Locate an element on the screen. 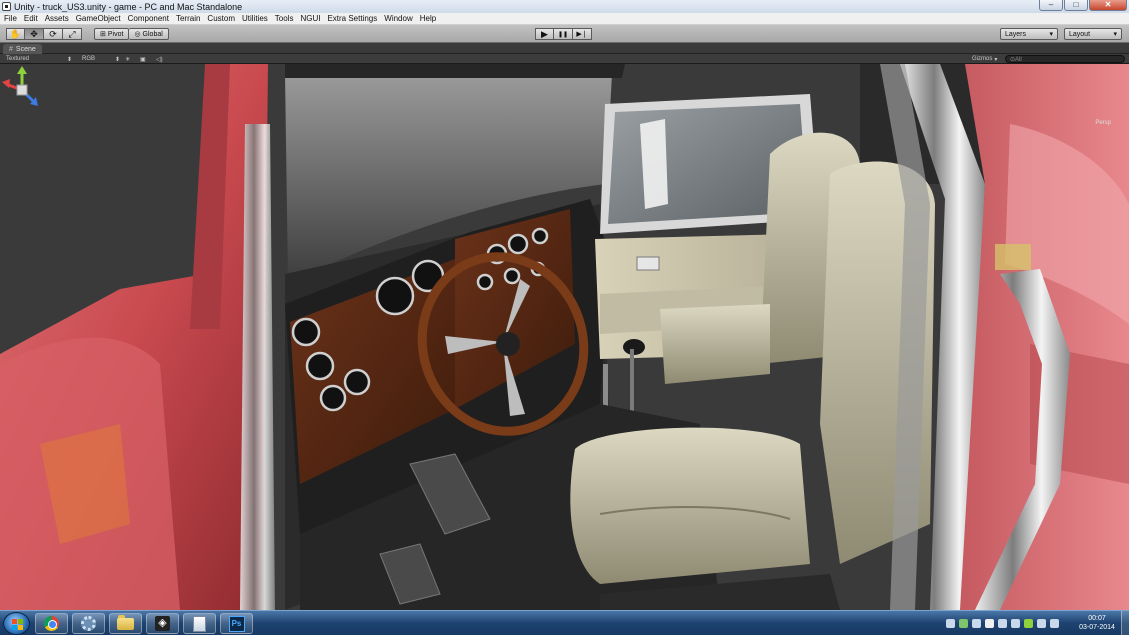 The image size is (1129, 635). clock-time: 00:07 is located at coordinates (1097, 618).